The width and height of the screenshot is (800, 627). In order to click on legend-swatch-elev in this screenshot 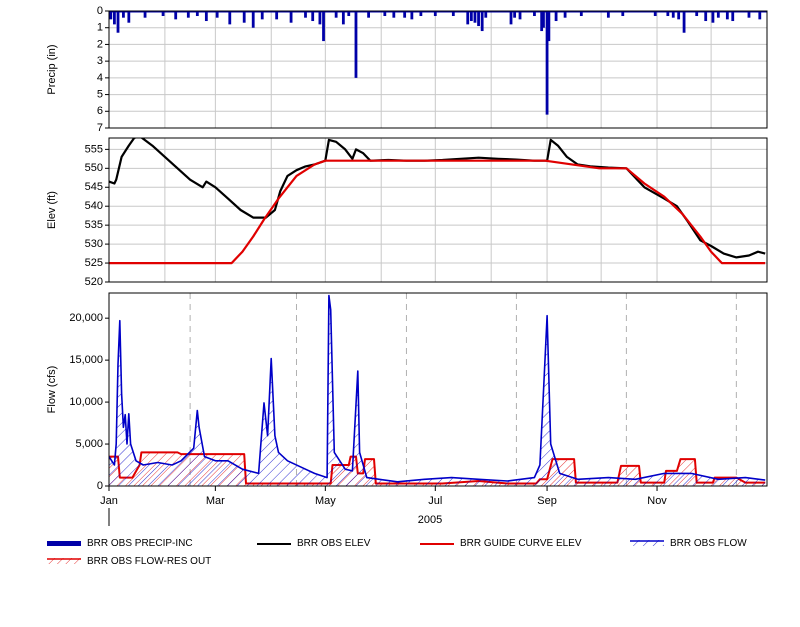, I will do `click(274, 543)`.